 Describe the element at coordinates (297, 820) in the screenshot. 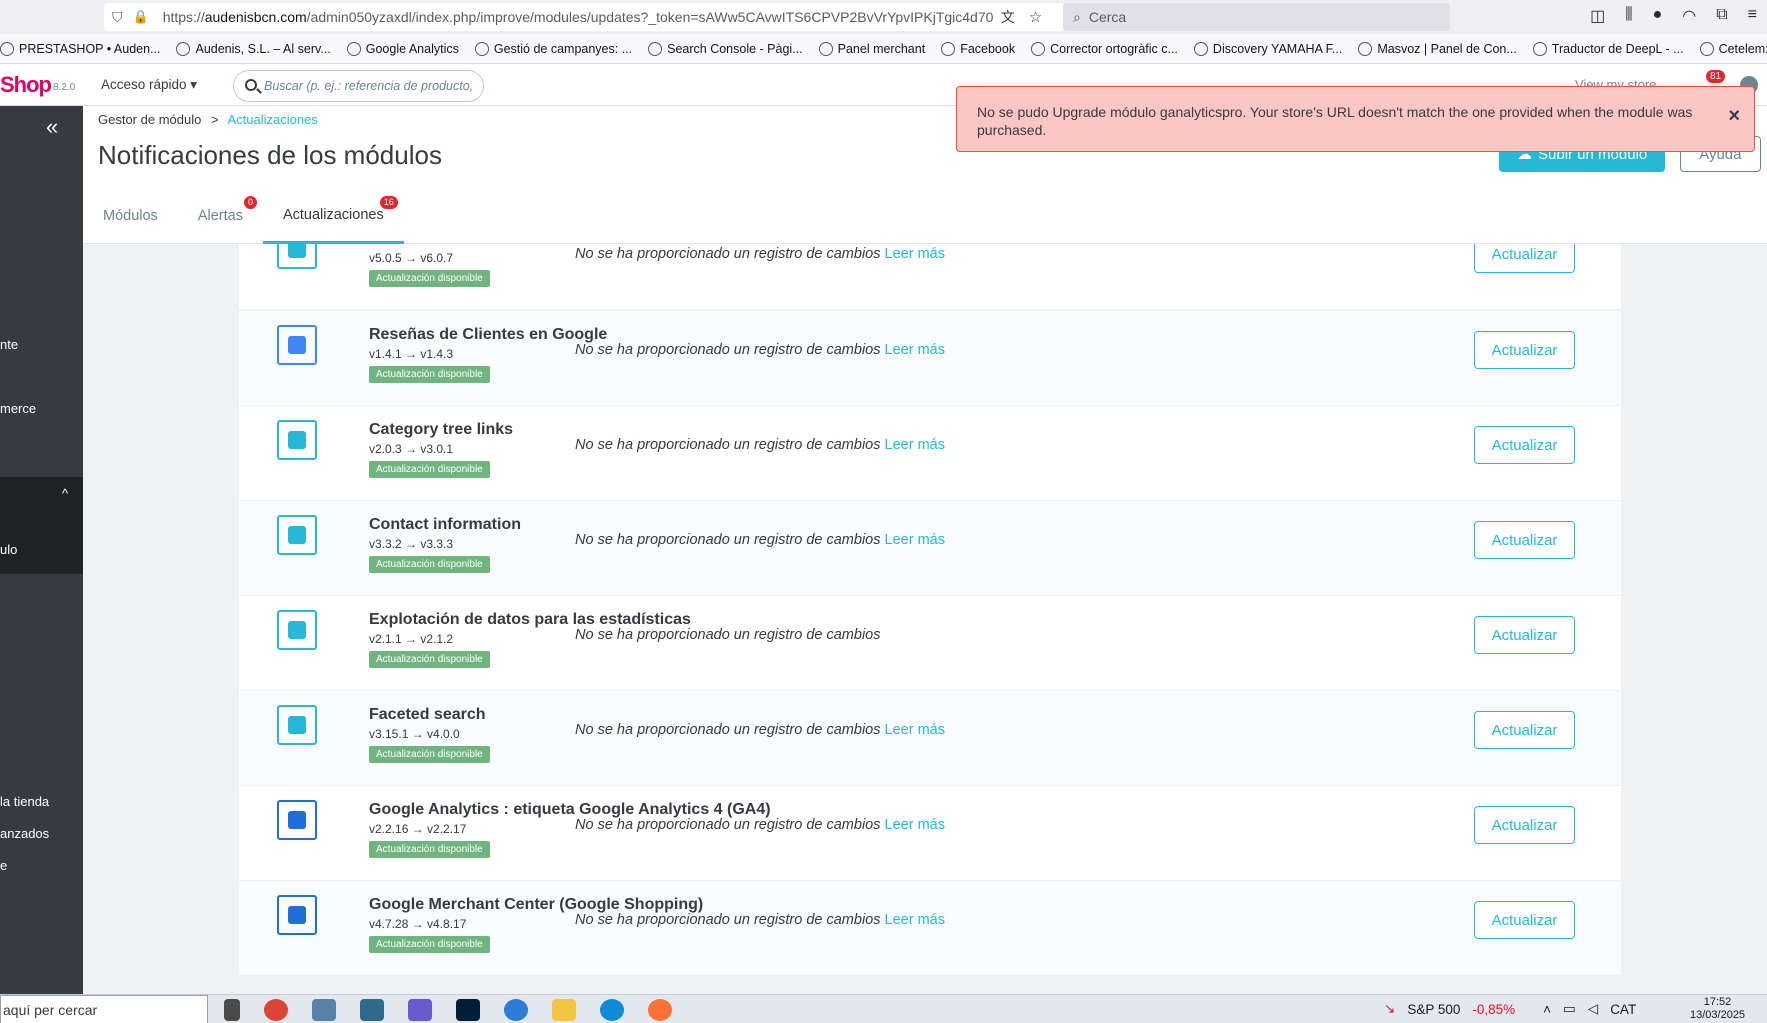

I see `google-analytics-icon` at that location.